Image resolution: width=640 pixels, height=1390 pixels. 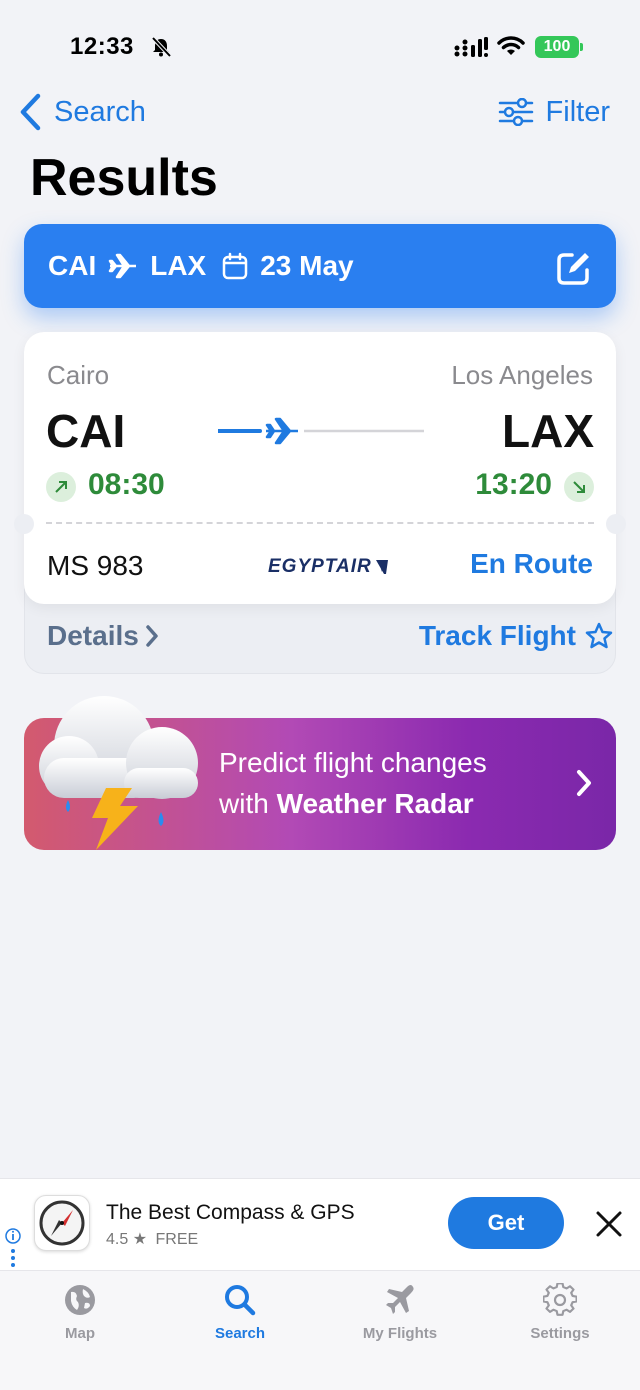 I want to click on departure-time: 08:30, so click(x=126, y=484).